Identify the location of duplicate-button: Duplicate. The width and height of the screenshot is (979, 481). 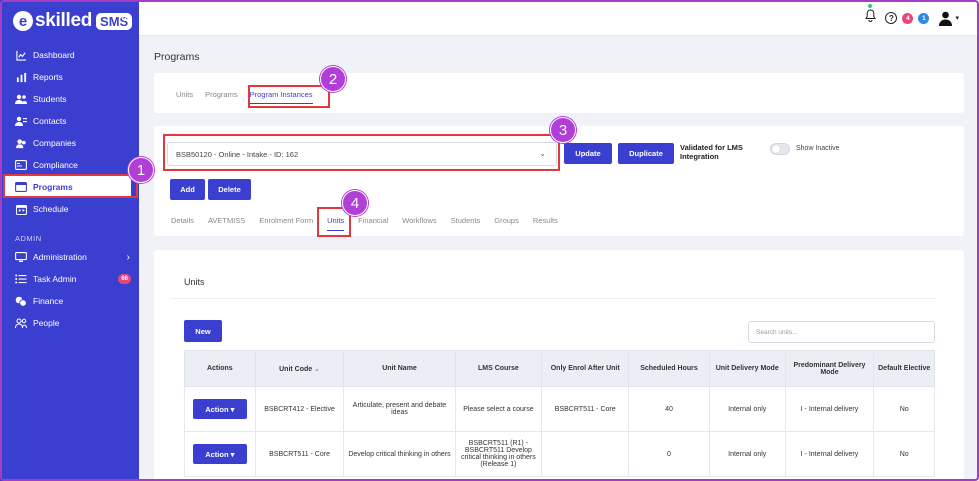
(646, 153).